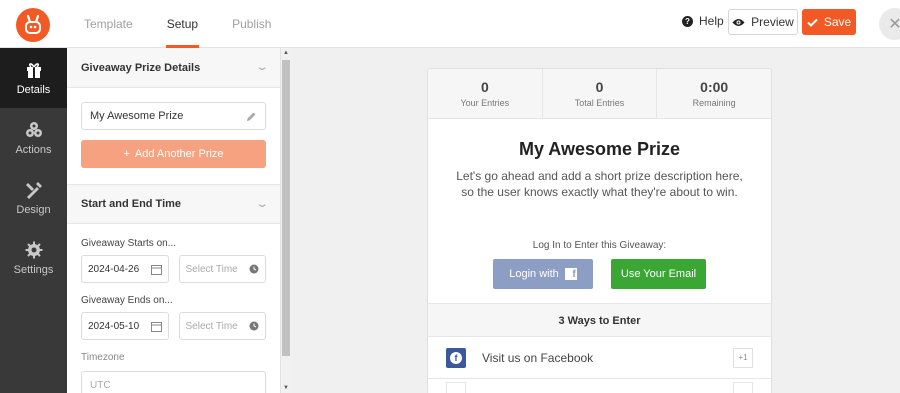 The height and width of the screenshot is (393, 900). What do you see at coordinates (108, 24) in the screenshot?
I see `tab-template: Template` at bounding box center [108, 24].